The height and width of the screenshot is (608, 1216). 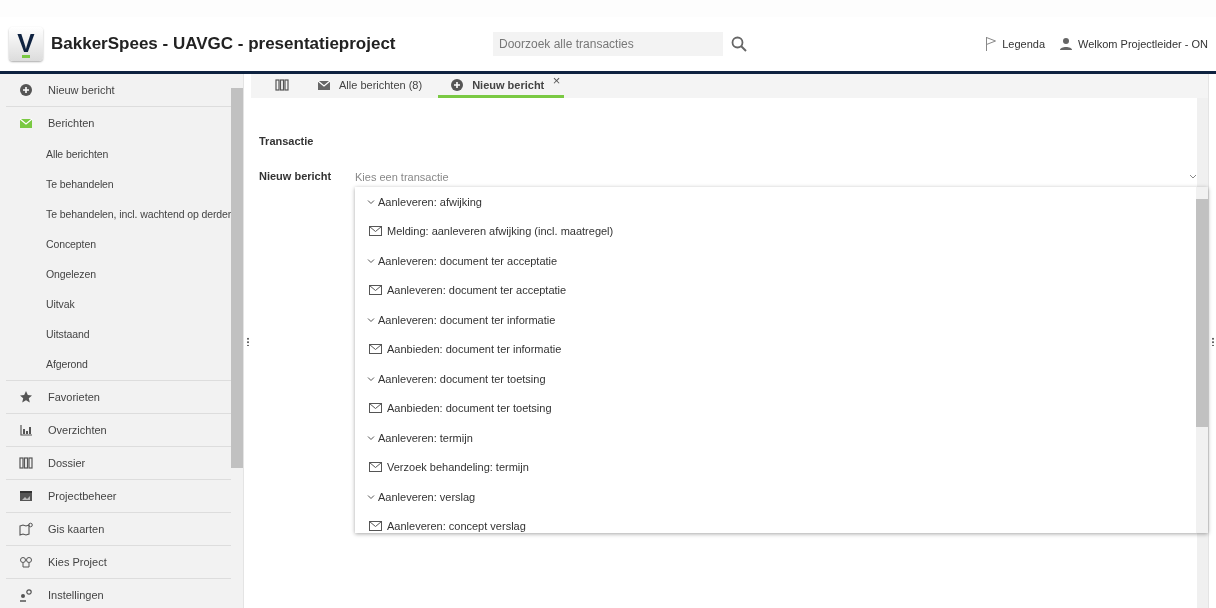 I want to click on logo: V, so click(x=26, y=44).